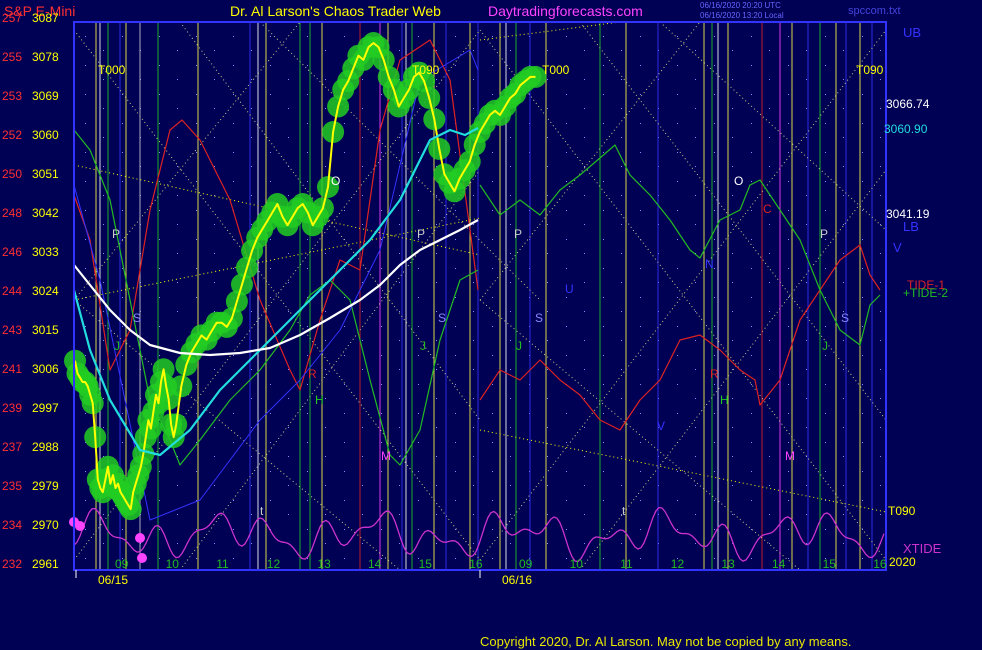  I want to click on left-axis-price-tick: 2979, so click(45, 486).